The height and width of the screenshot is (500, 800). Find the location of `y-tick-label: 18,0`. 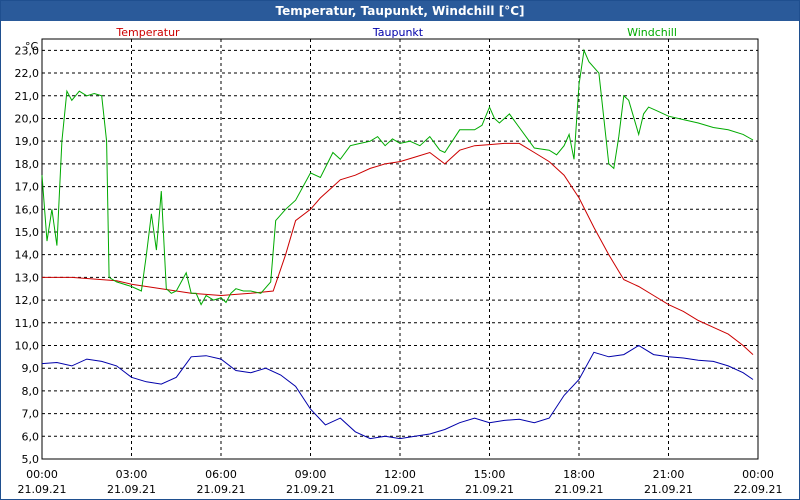

y-tick-label: 18,0 is located at coordinates (27, 164).